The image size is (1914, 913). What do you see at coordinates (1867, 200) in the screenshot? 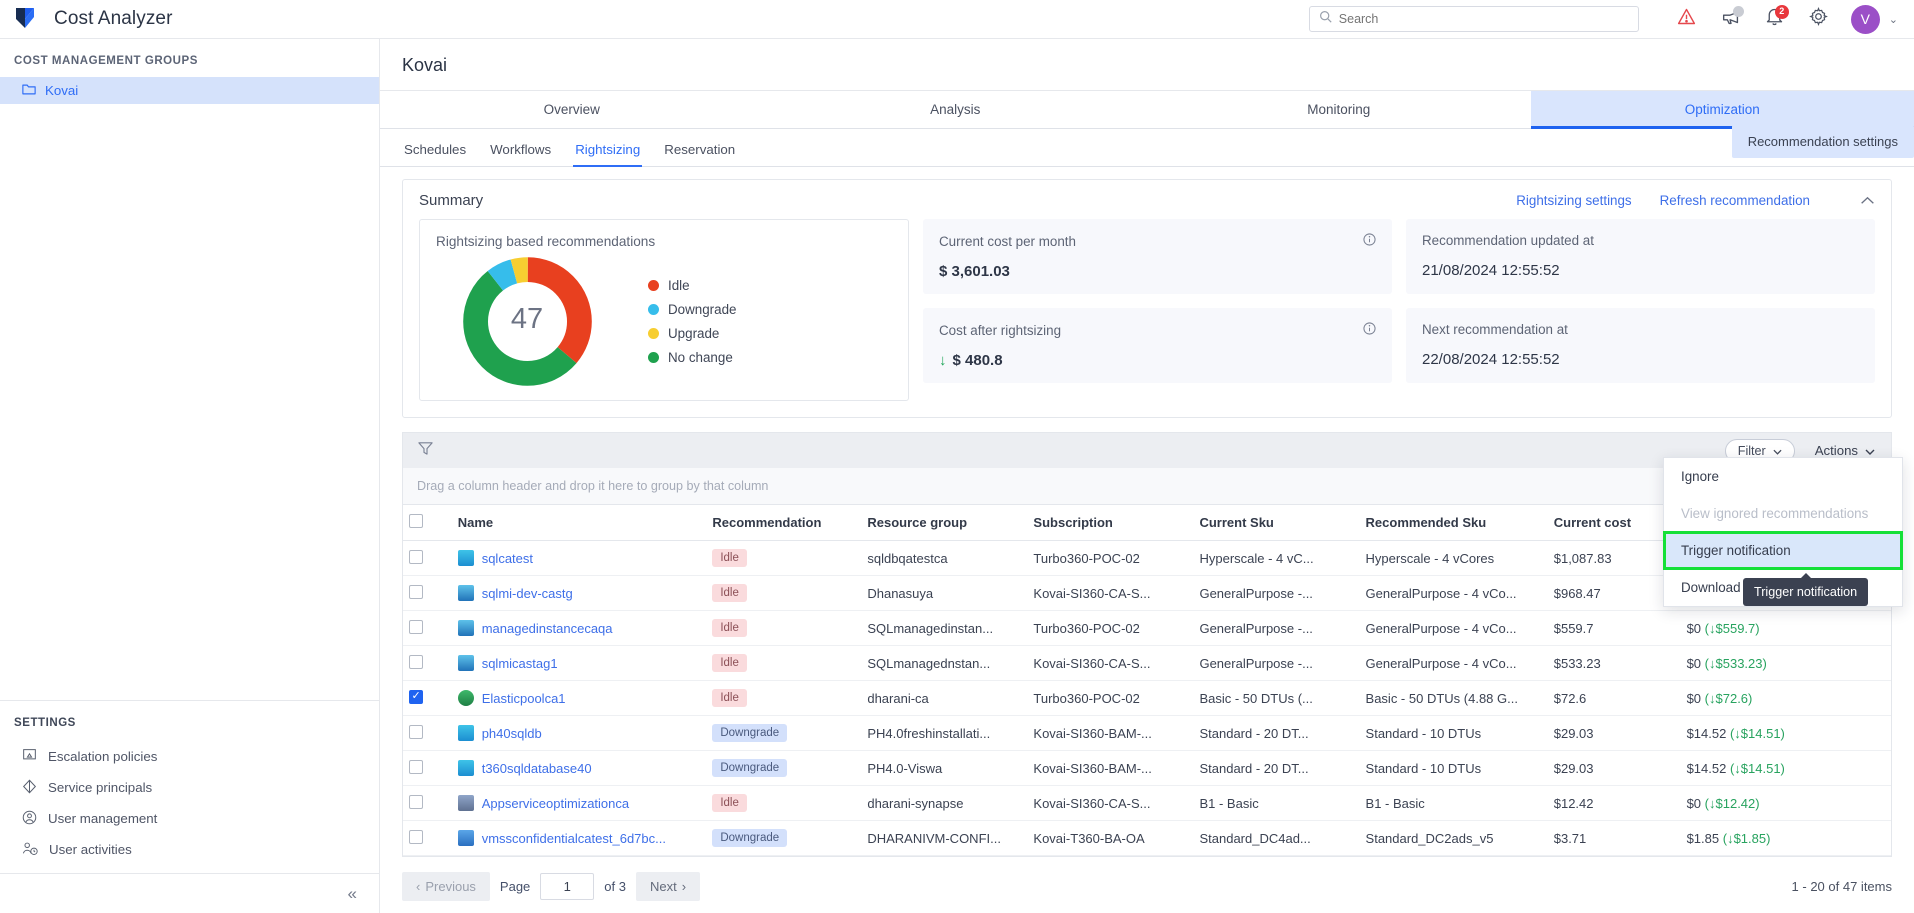
I see `chevron-up-icon` at bounding box center [1867, 200].